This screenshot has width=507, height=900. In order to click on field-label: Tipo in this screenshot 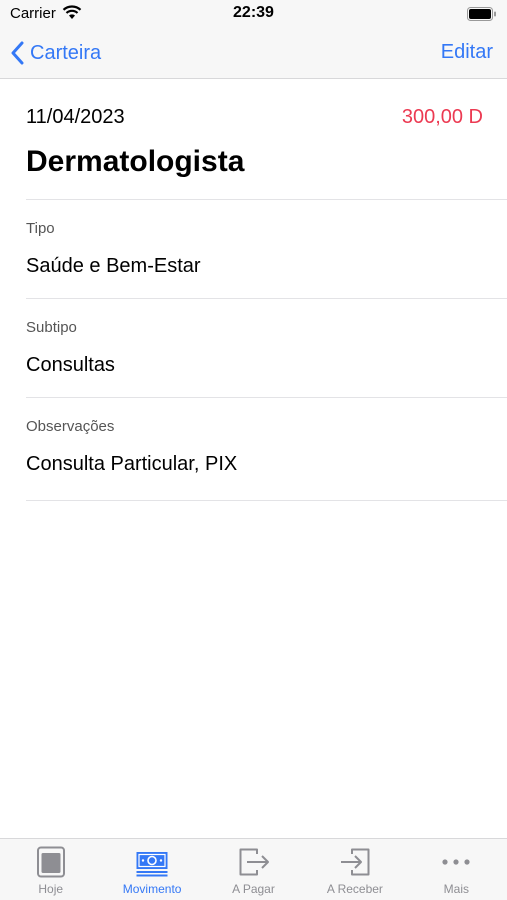, I will do `click(40, 228)`.